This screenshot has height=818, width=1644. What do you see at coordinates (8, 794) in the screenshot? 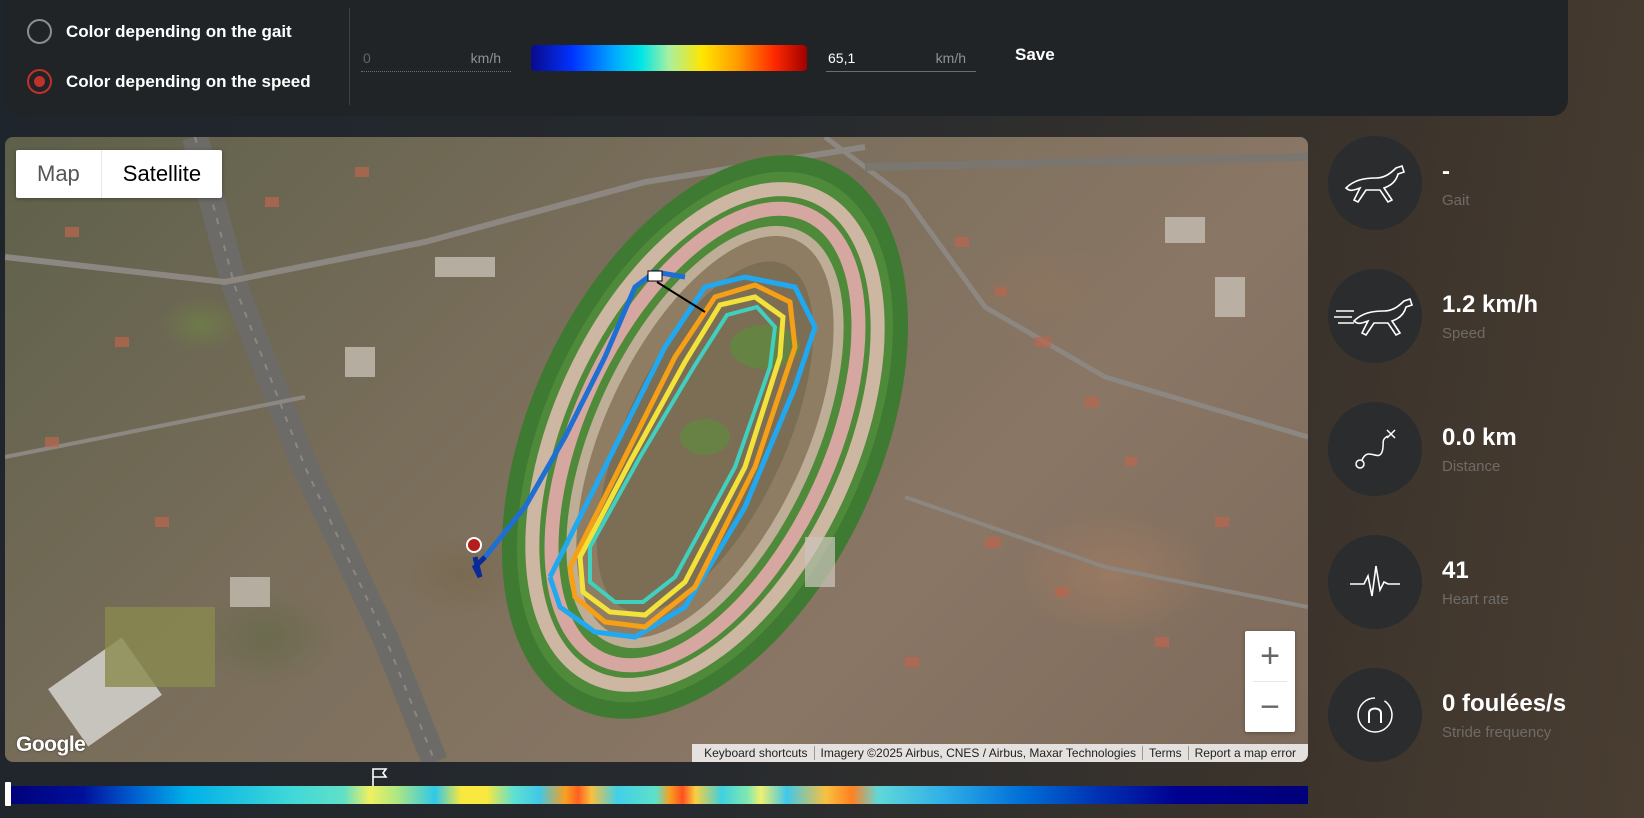
I see `timeline-scrubber-handle` at bounding box center [8, 794].